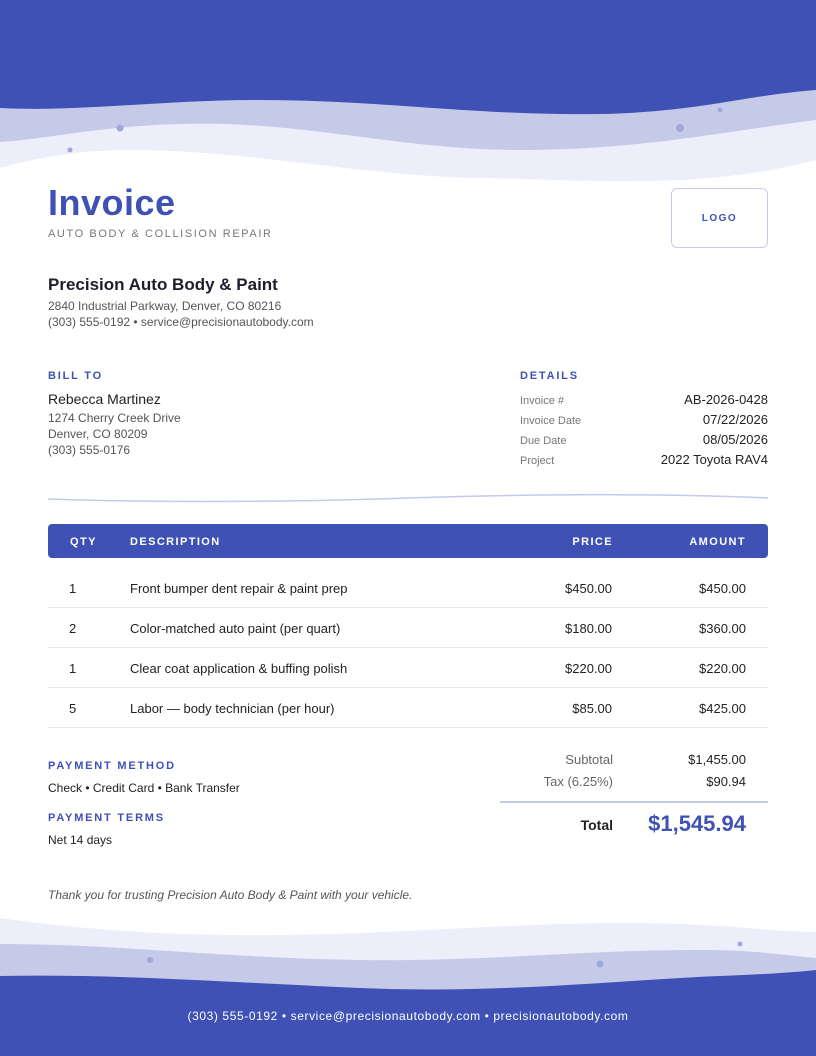 This screenshot has height=1056, width=816. I want to click on page-subtitle: AUTO BODY & COLLISION REPAIR, so click(160, 234).